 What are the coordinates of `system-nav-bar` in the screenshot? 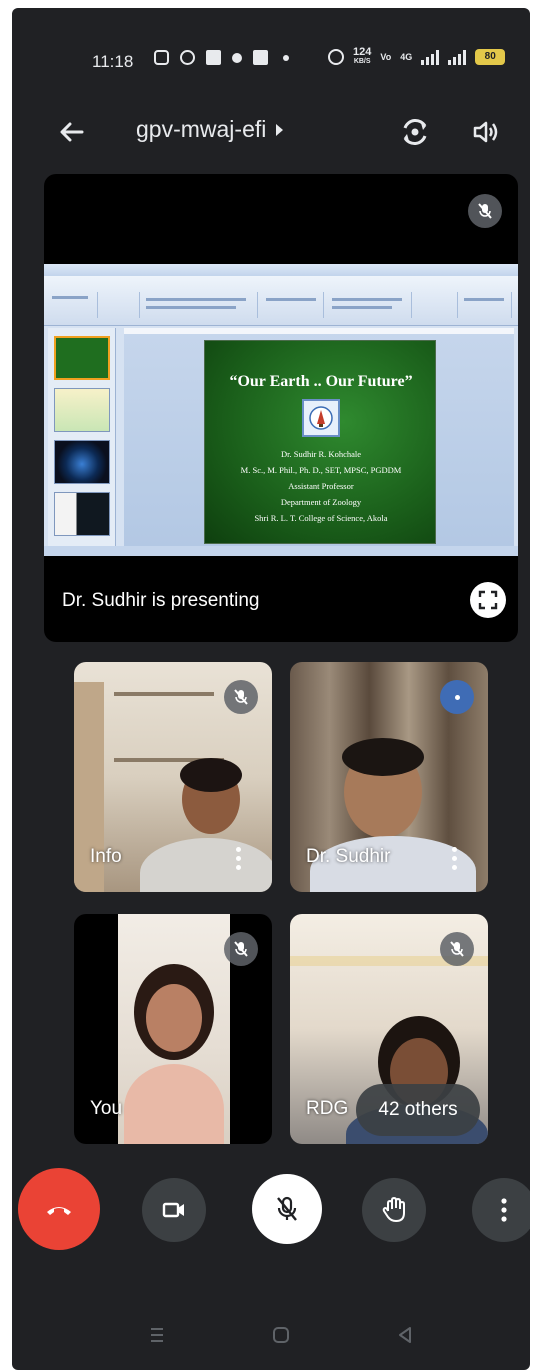 It's located at (271, 1335).